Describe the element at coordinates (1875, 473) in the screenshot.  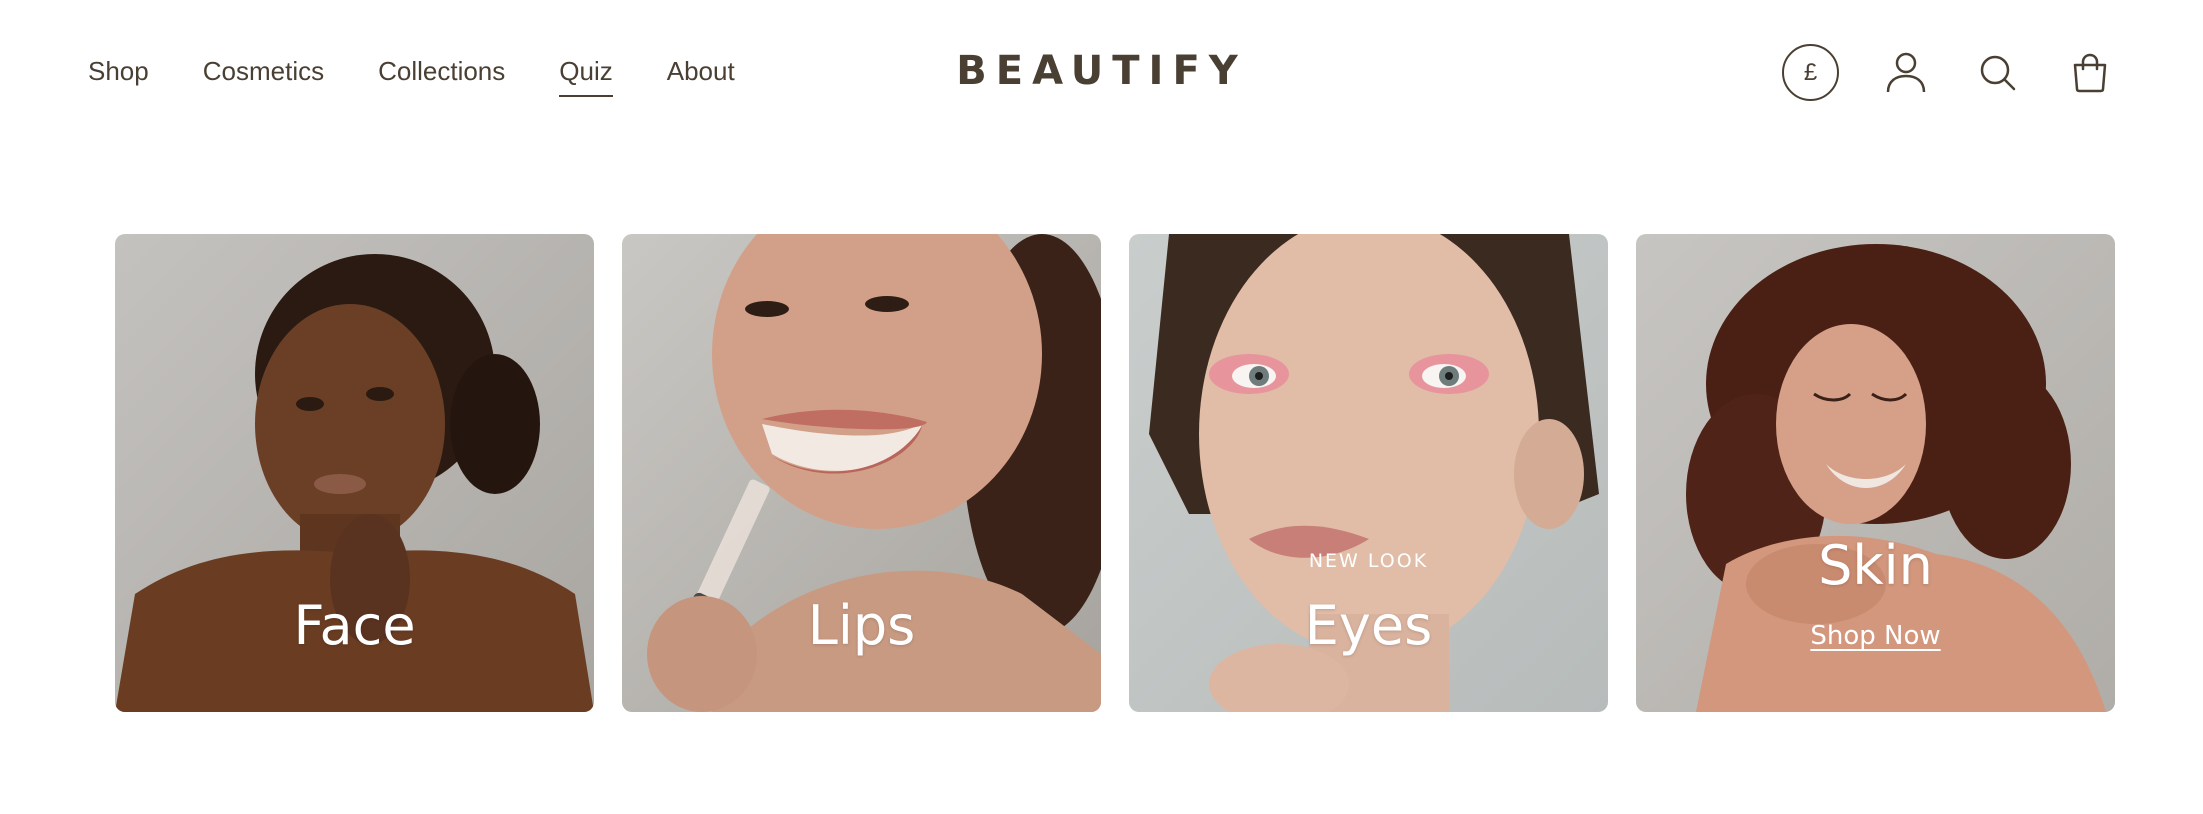
I see `category-card-skin: Skin Shop Now` at that location.